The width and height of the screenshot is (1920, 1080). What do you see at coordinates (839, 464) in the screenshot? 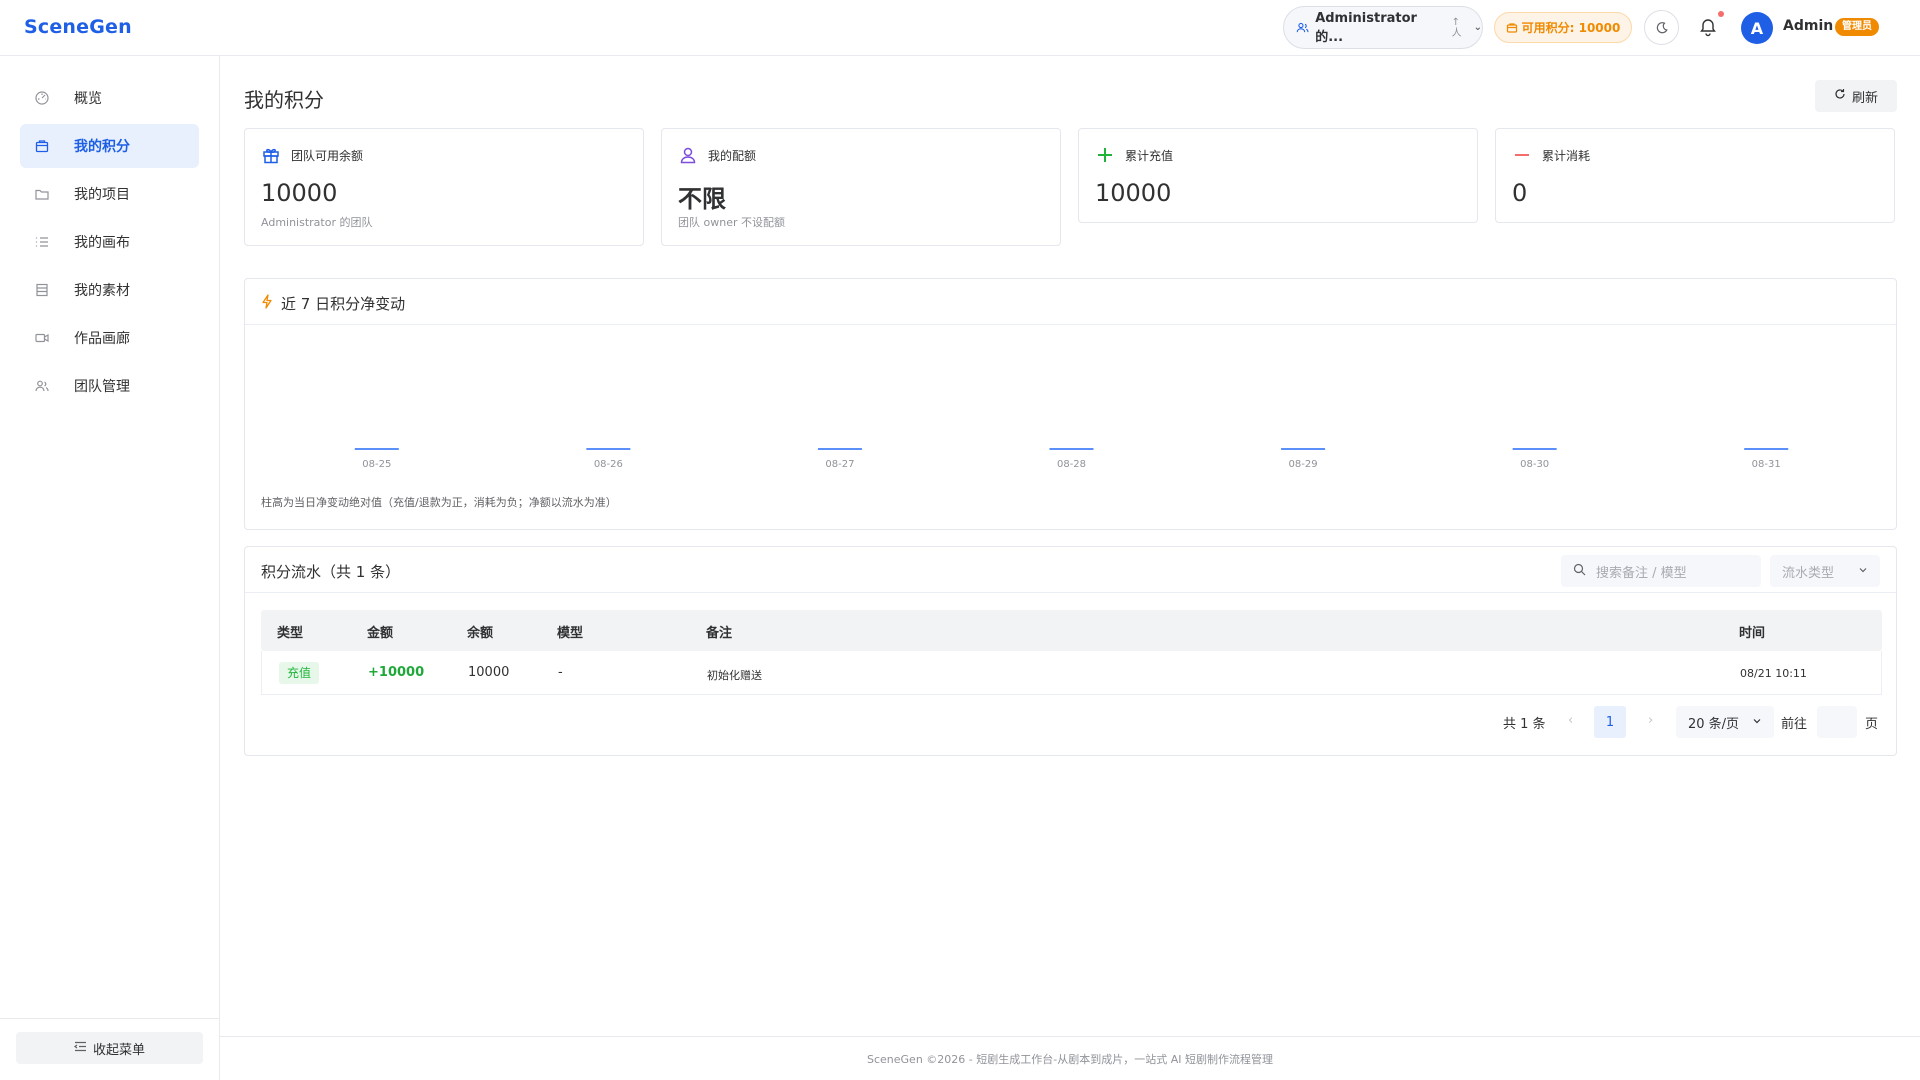
I see `x-tick-label: 08-27` at bounding box center [839, 464].